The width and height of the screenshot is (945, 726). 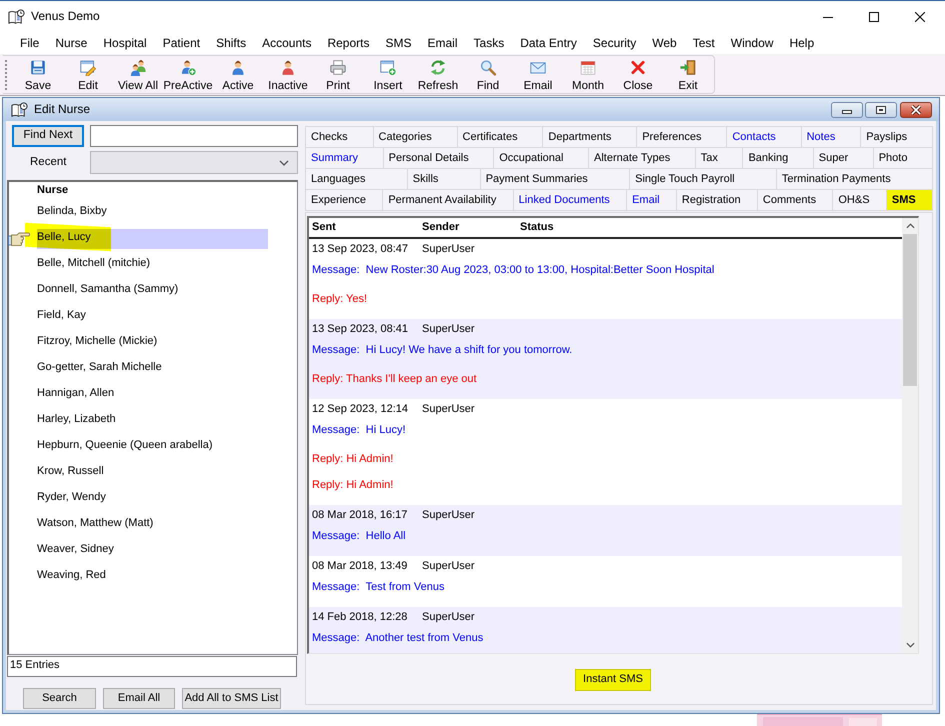 What do you see at coordinates (71, 43) in the screenshot?
I see `menu-item: Nurse` at bounding box center [71, 43].